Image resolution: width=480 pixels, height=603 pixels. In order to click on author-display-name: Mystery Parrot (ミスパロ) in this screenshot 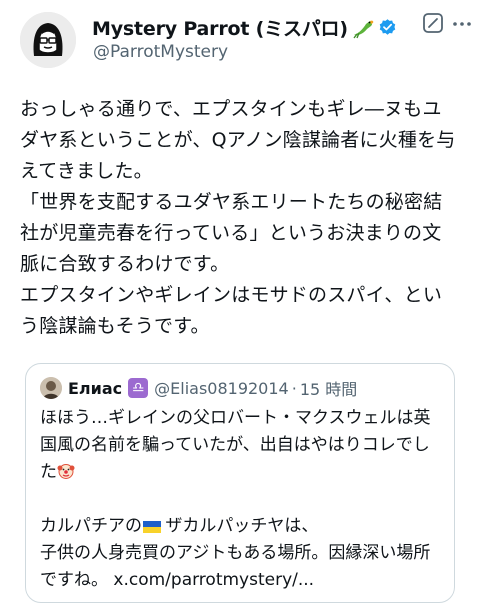, I will do `click(220, 27)`.